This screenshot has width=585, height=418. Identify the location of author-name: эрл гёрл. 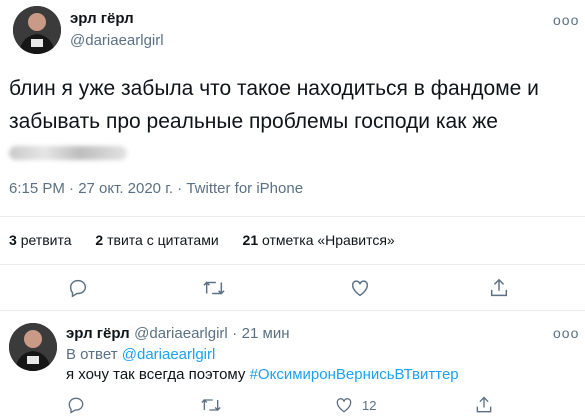
(102, 18).